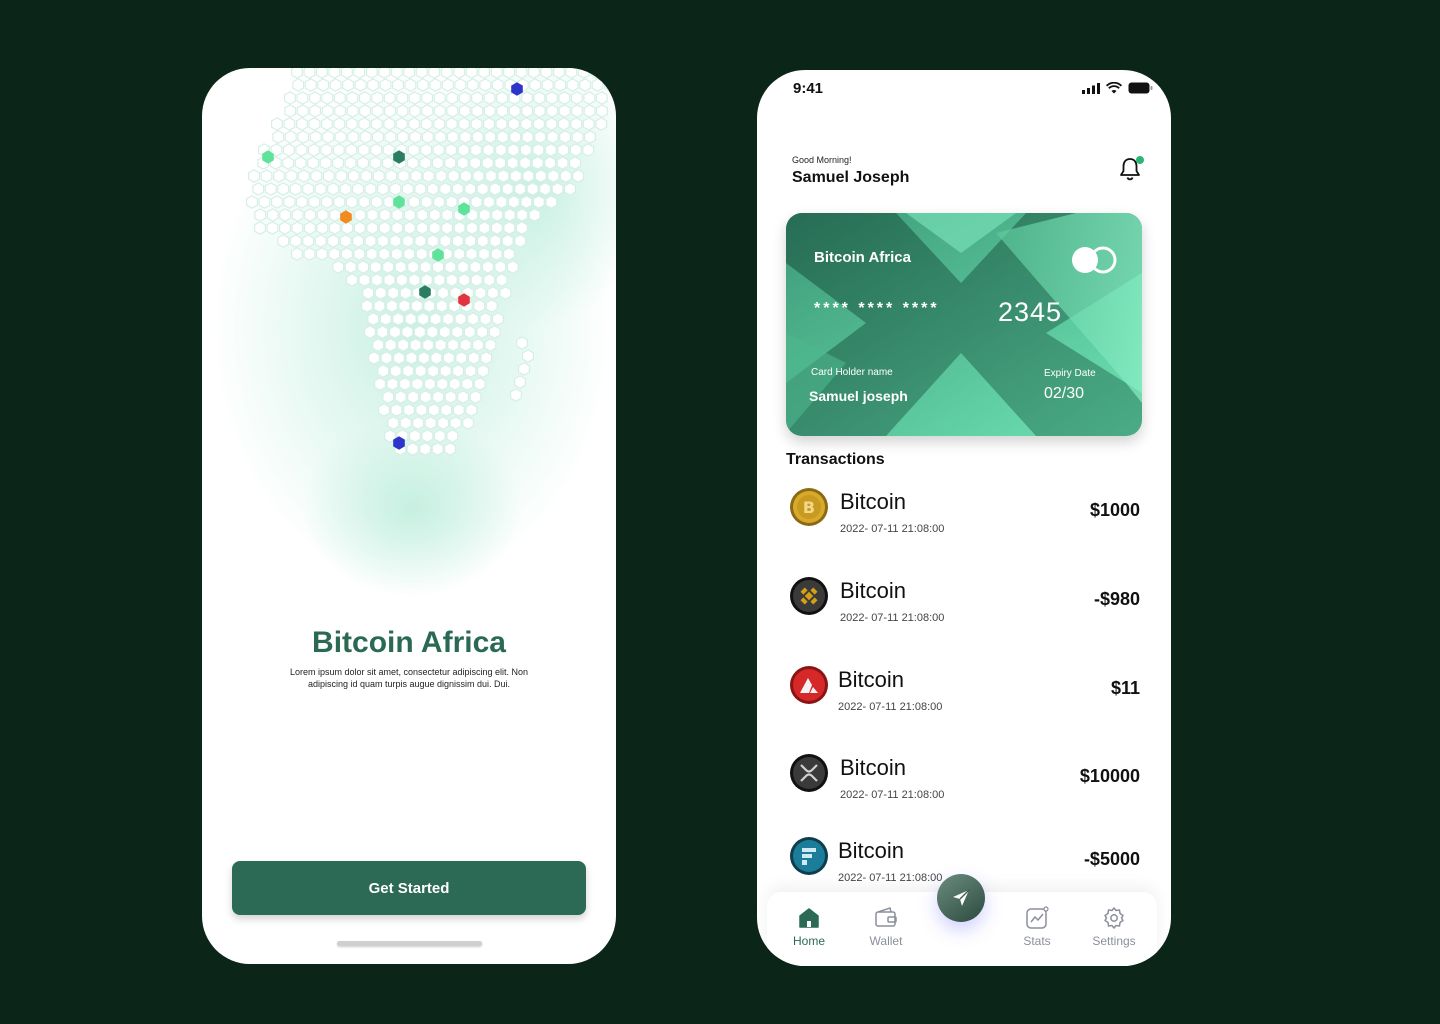  I want to click on transaction-row: Bitcoin 2022- 07-11 21:08:00 -$980, so click(964, 606).